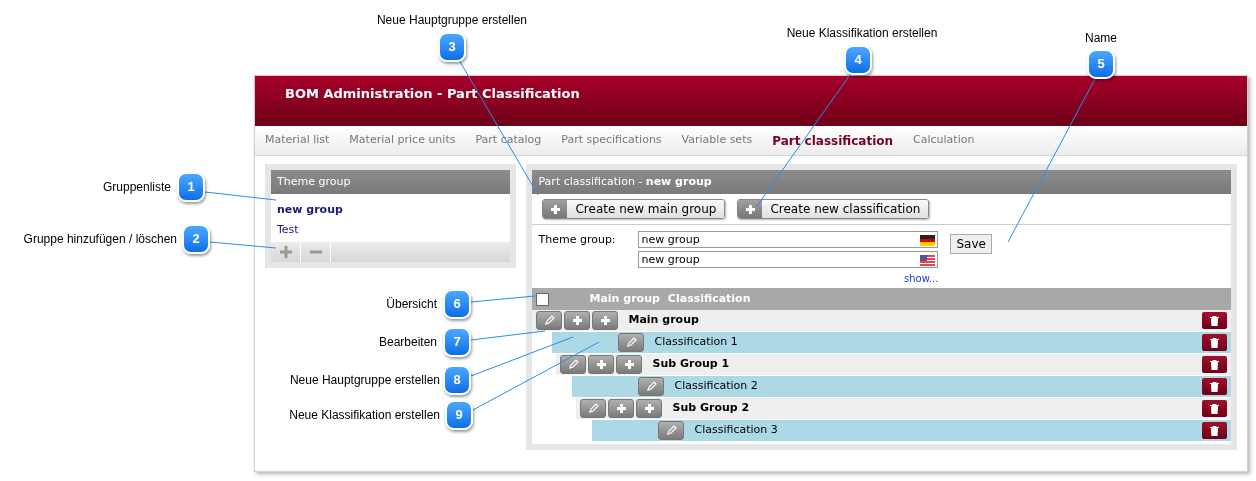  Describe the element at coordinates (391, 230) in the screenshot. I see `group-list-item: Test` at that location.